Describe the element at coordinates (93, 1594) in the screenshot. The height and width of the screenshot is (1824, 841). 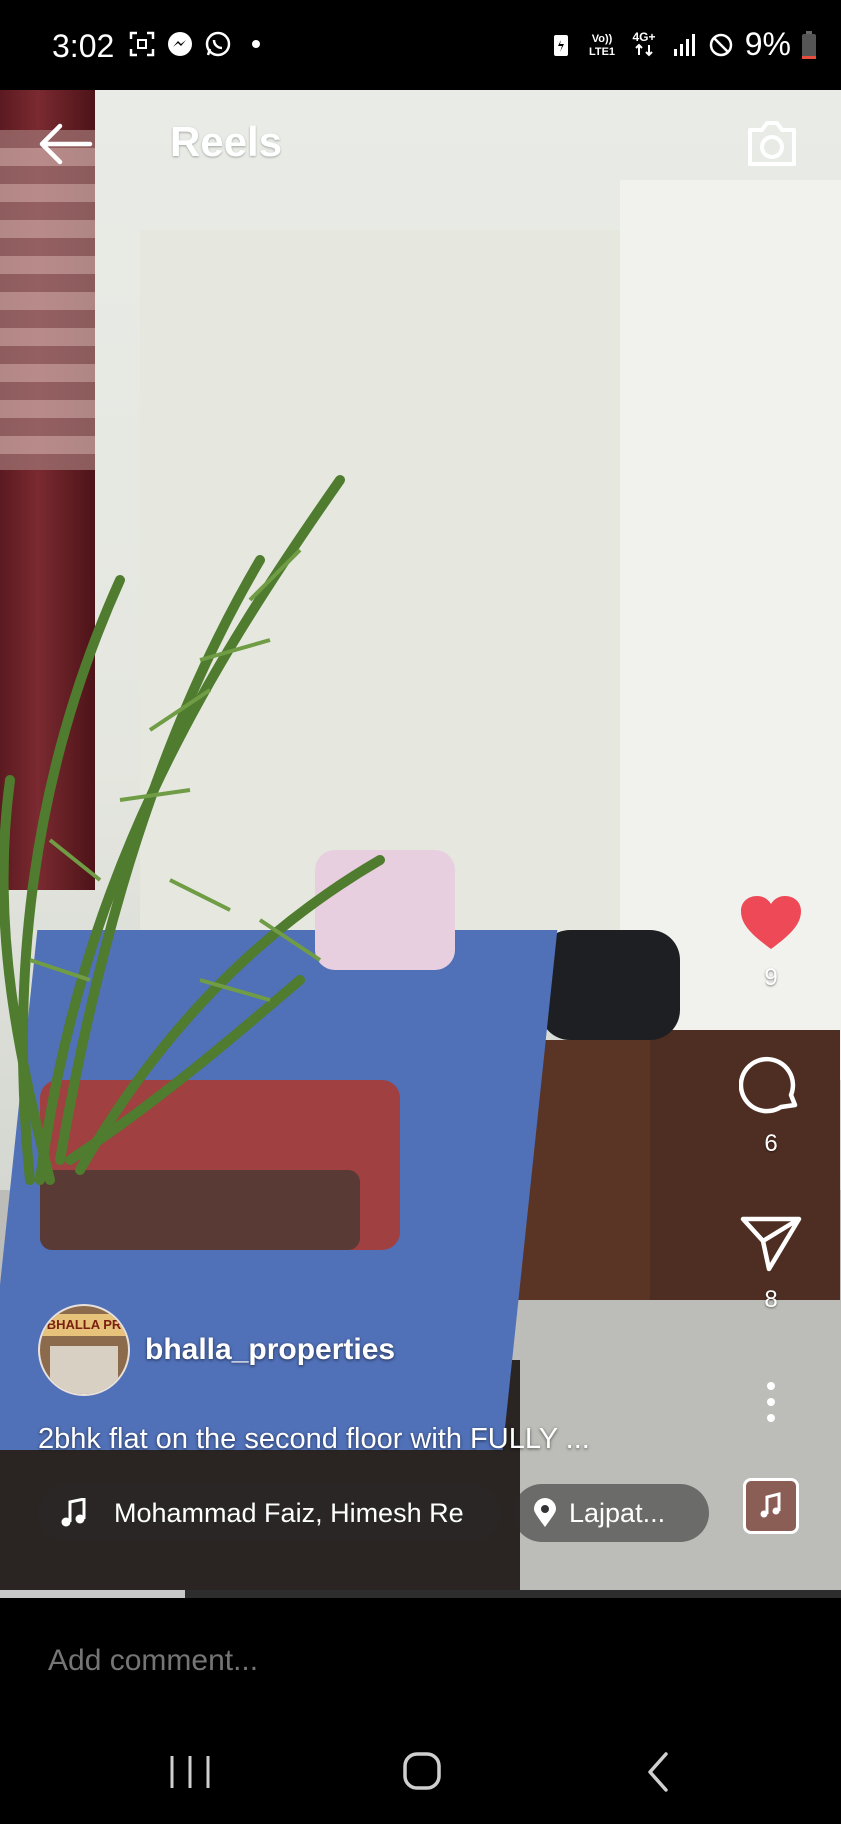
I see `video-progress-fill` at that location.